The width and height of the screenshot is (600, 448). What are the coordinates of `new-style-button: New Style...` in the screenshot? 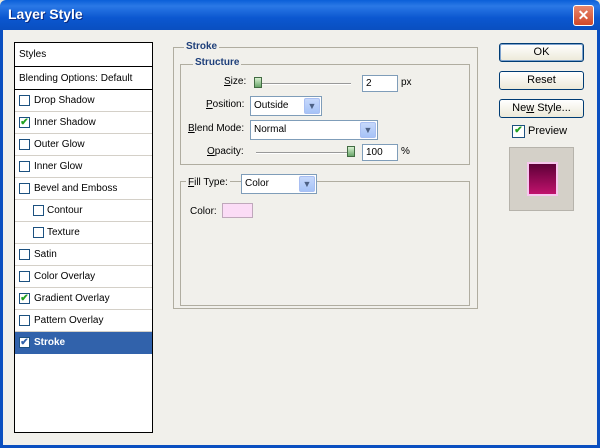 It's located at (541, 108).